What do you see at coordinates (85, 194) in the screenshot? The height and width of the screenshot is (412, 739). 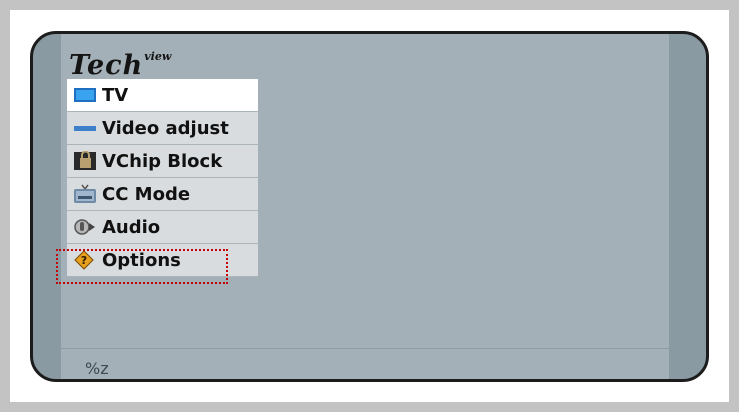 I see `cc-mode-icon` at bounding box center [85, 194].